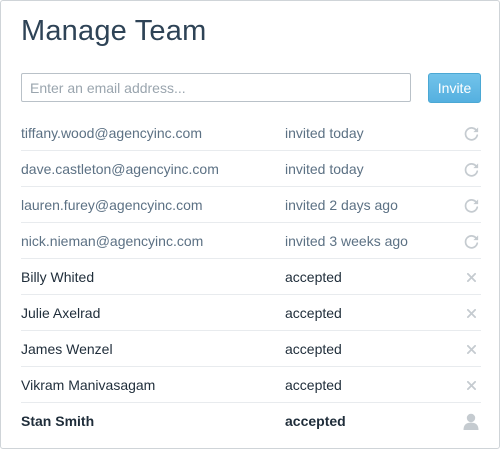 The height and width of the screenshot is (449, 500). What do you see at coordinates (454, 88) in the screenshot?
I see `invite-button: Invite` at bounding box center [454, 88].